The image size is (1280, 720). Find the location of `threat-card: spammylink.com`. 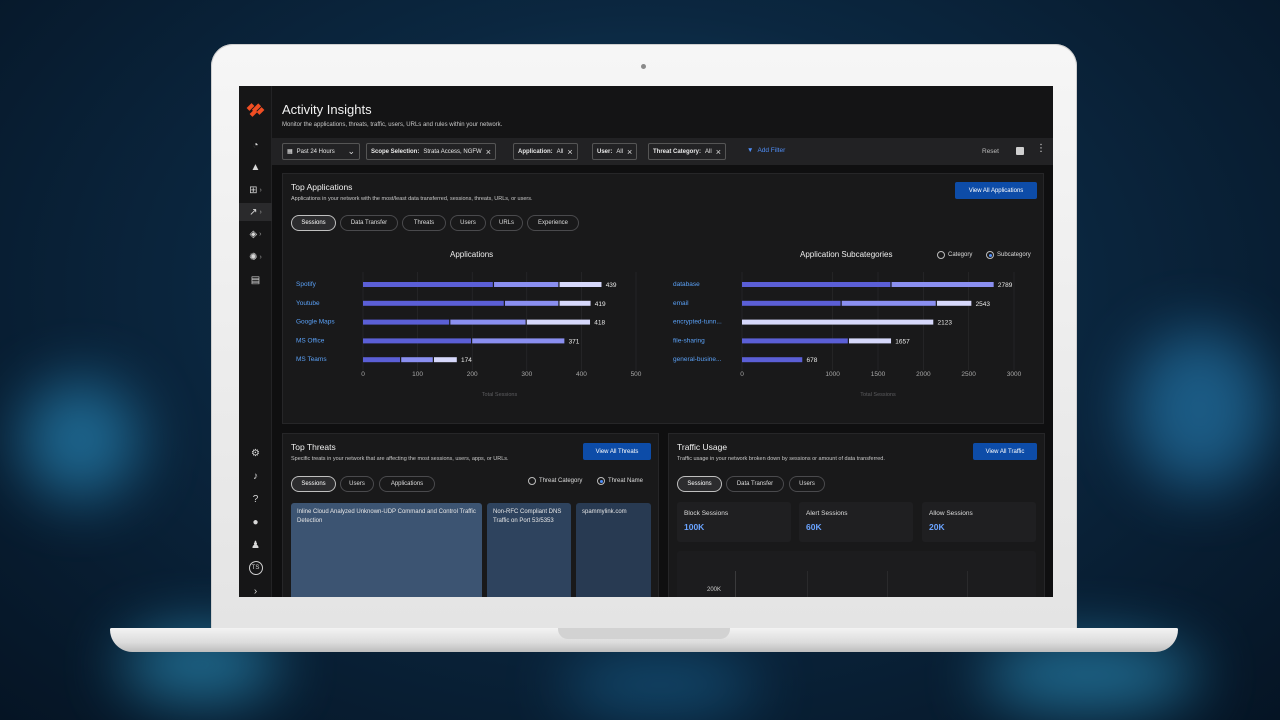

threat-card: spammylink.com is located at coordinates (613, 550).